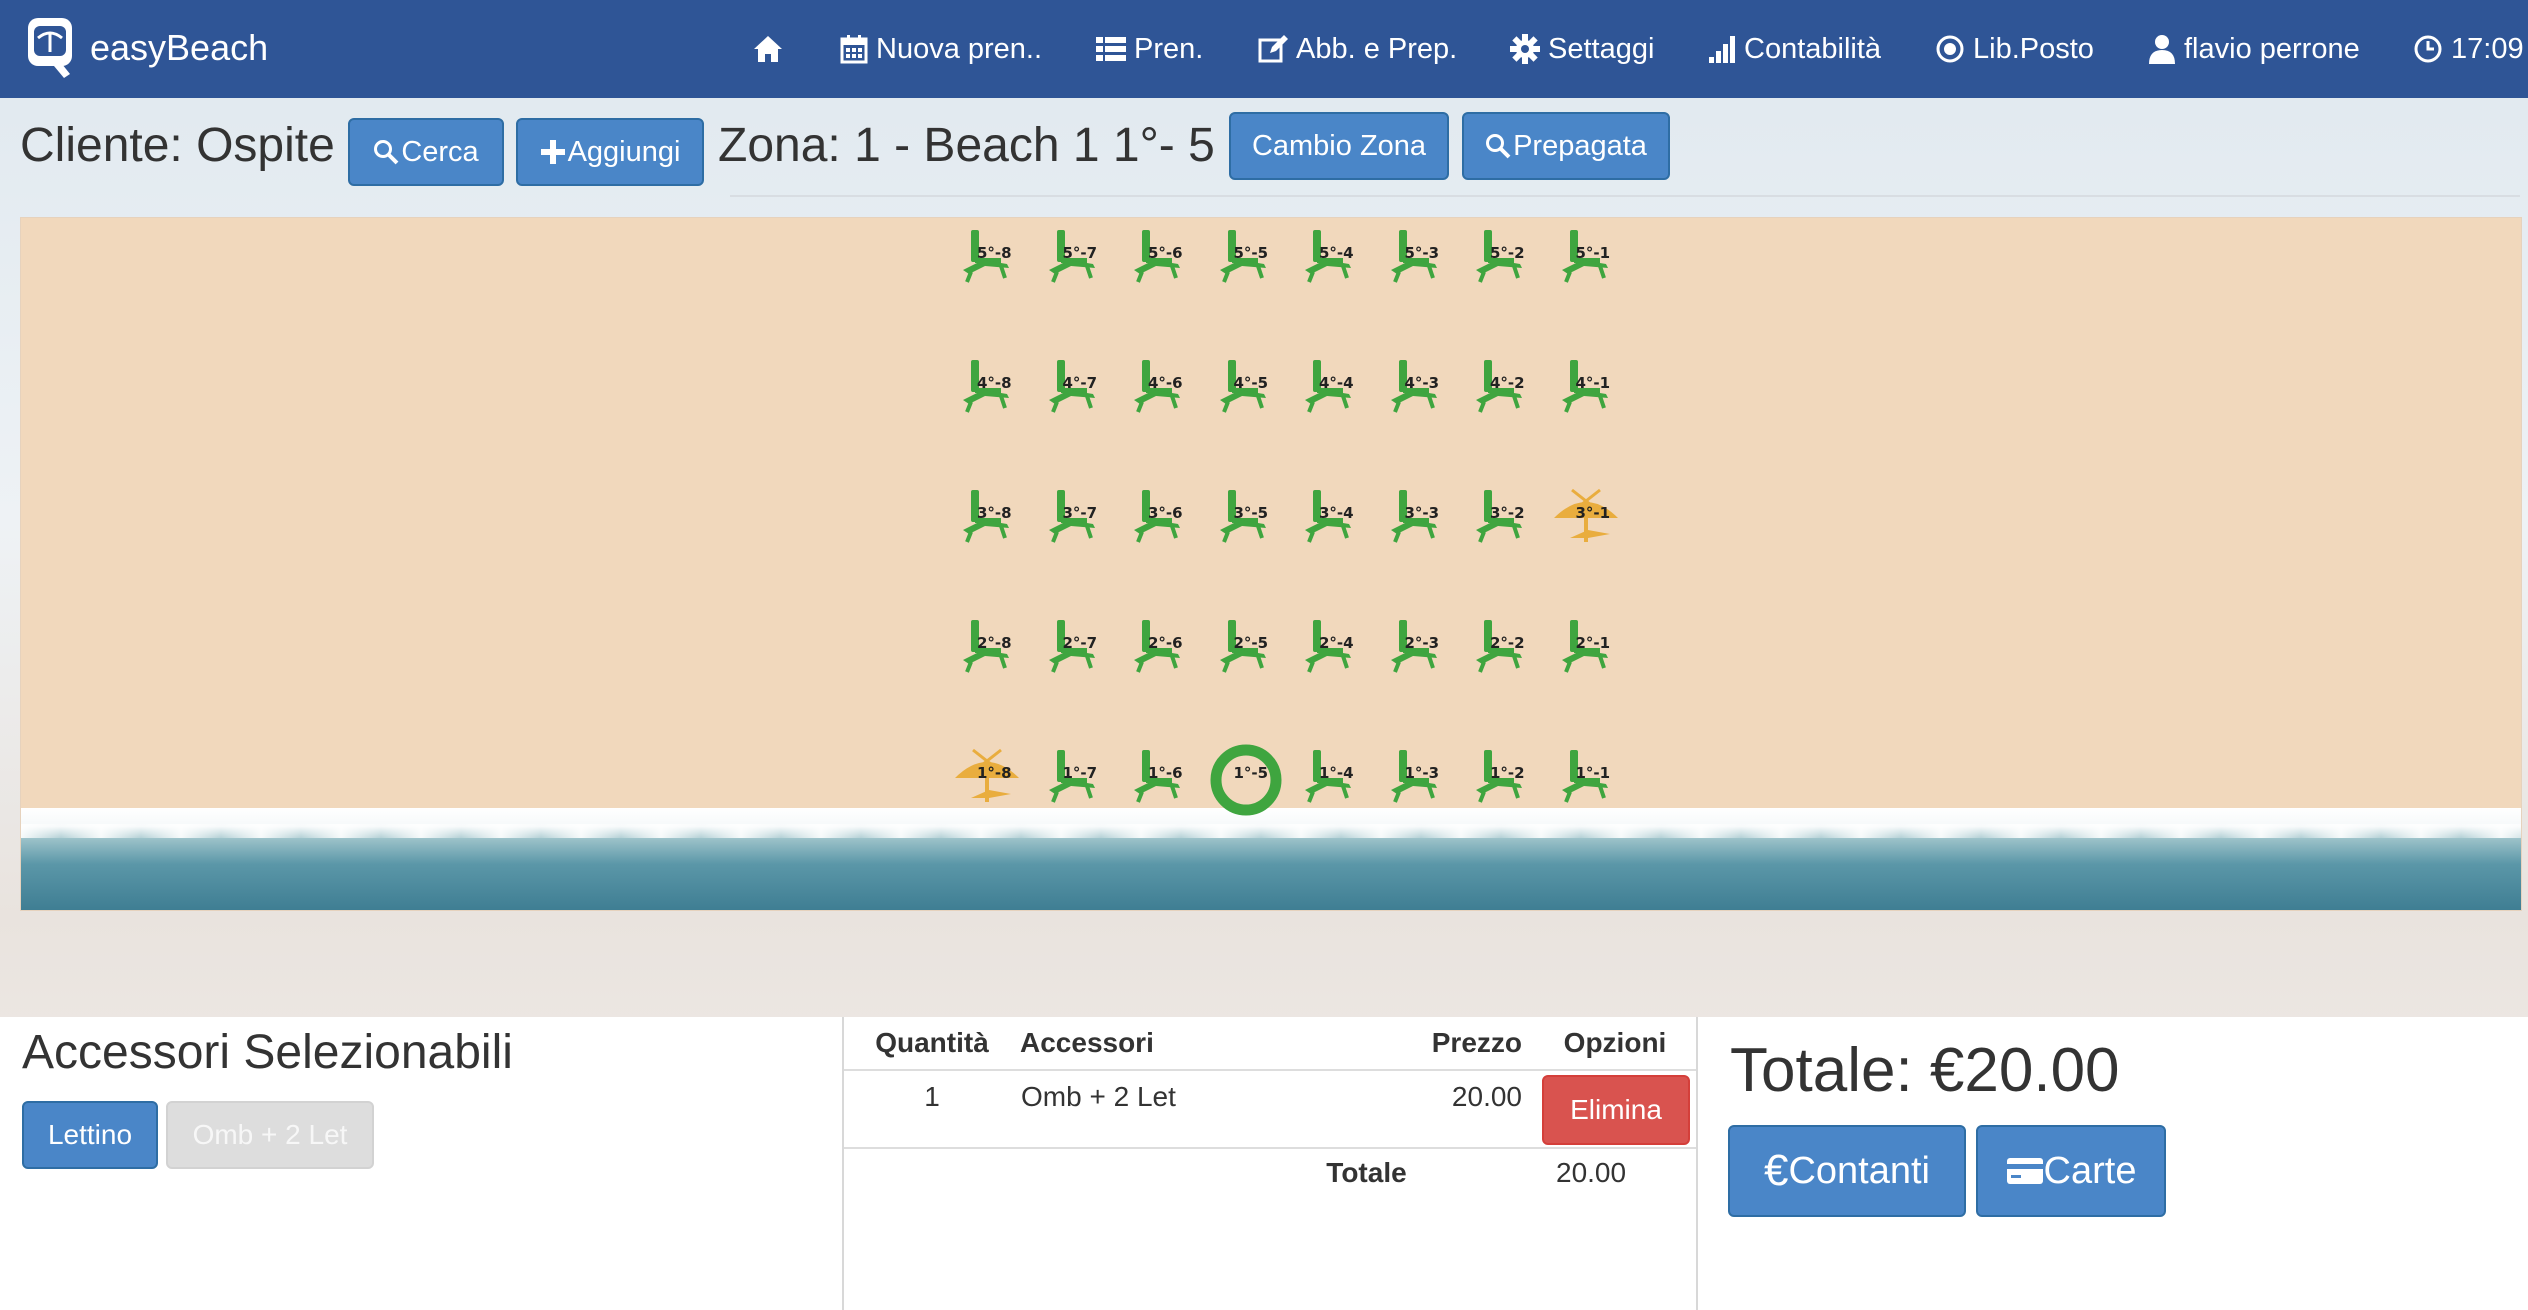 Image resolution: width=2528 pixels, height=1310 pixels. What do you see at coordinates (1160, 262) in the screenshot?
I see `beach-spot: 5°-6` at bounding box center [1160, 262].